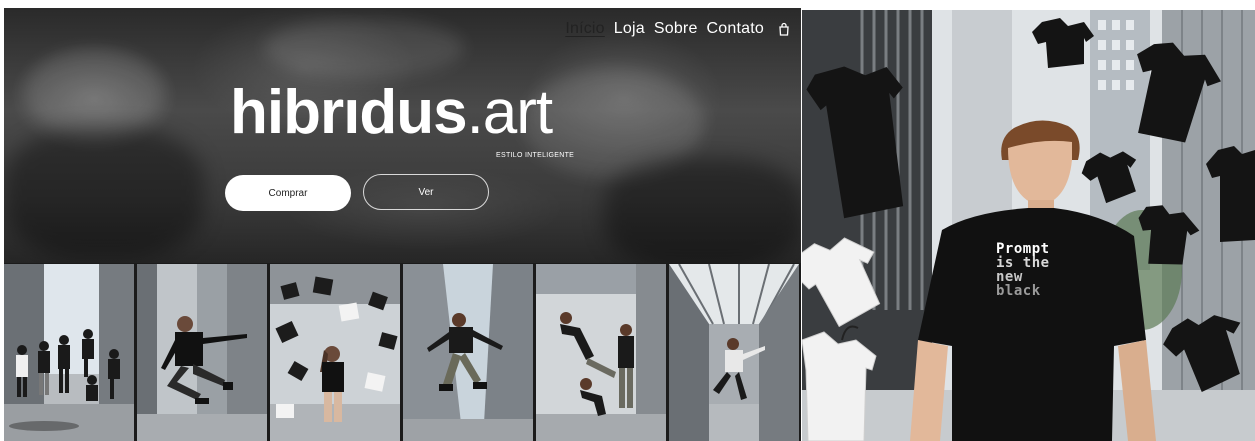  Describe the element at coordinates (349, 112) in the screenshot. I see `logo-wordmark: hibrıdus` at that location.